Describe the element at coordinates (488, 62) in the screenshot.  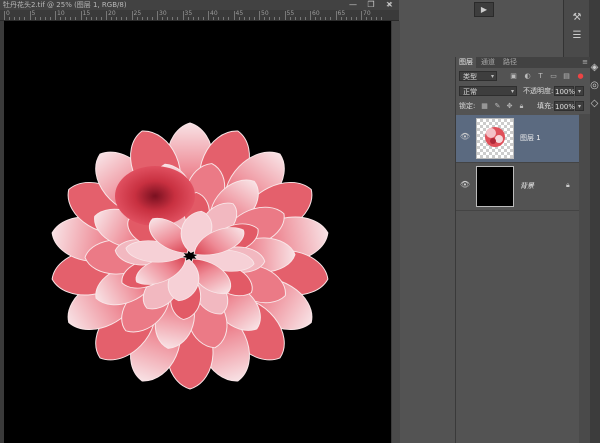
I see `tab-channels: 通道` at that location.